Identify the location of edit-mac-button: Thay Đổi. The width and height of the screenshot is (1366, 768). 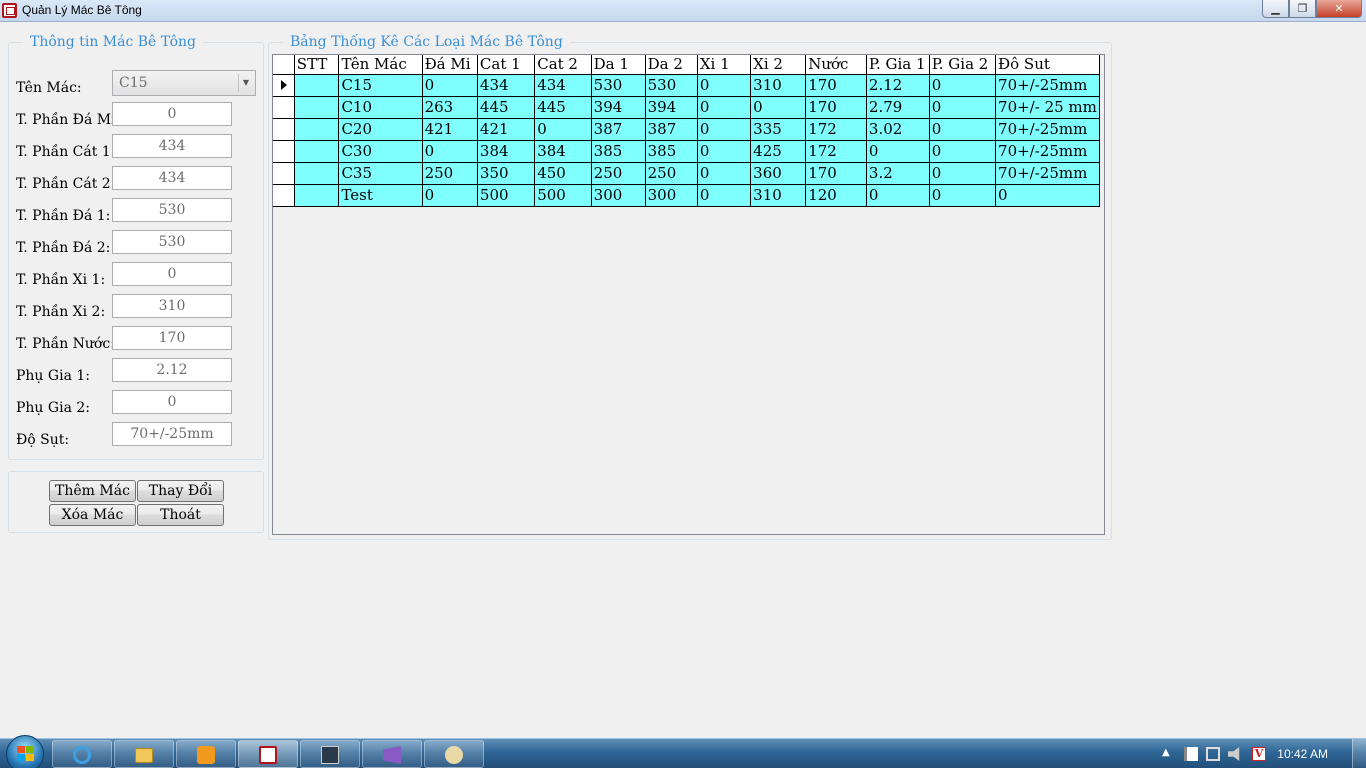
(180, 491).